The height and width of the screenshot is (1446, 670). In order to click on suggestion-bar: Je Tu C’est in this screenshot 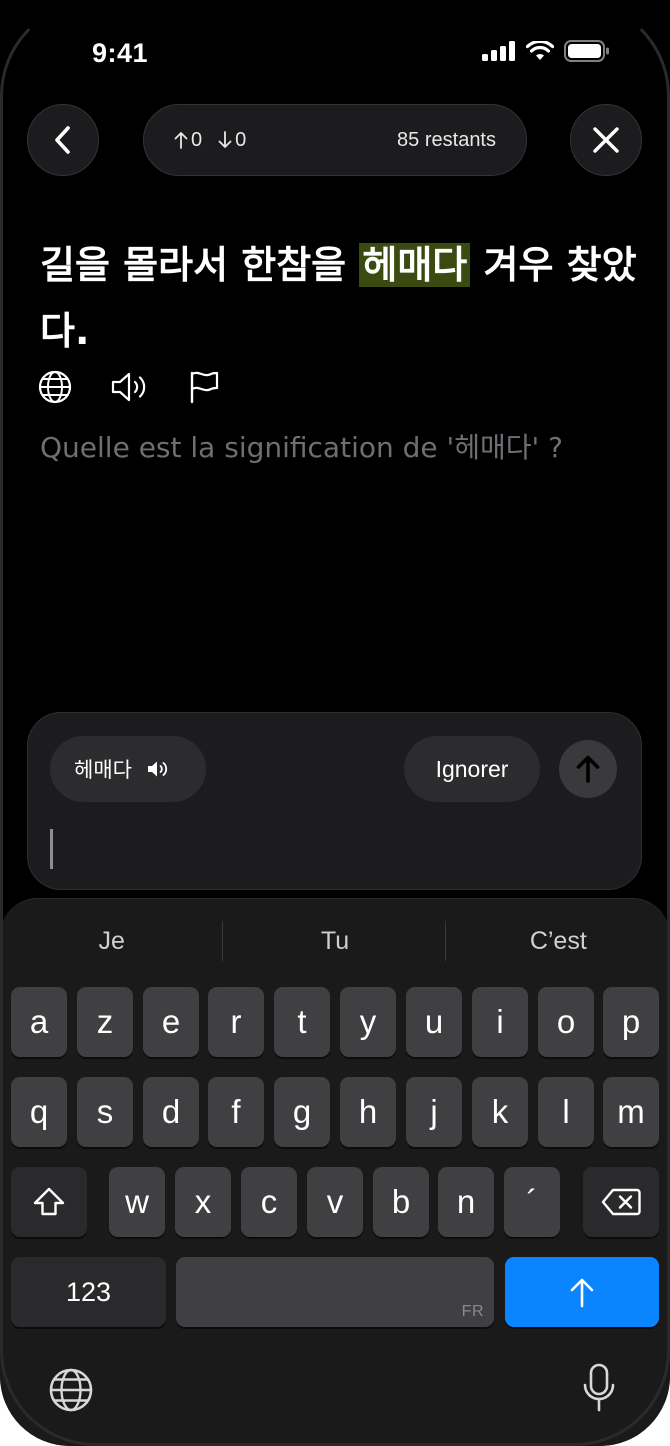, I will do `click(335, 941)`.